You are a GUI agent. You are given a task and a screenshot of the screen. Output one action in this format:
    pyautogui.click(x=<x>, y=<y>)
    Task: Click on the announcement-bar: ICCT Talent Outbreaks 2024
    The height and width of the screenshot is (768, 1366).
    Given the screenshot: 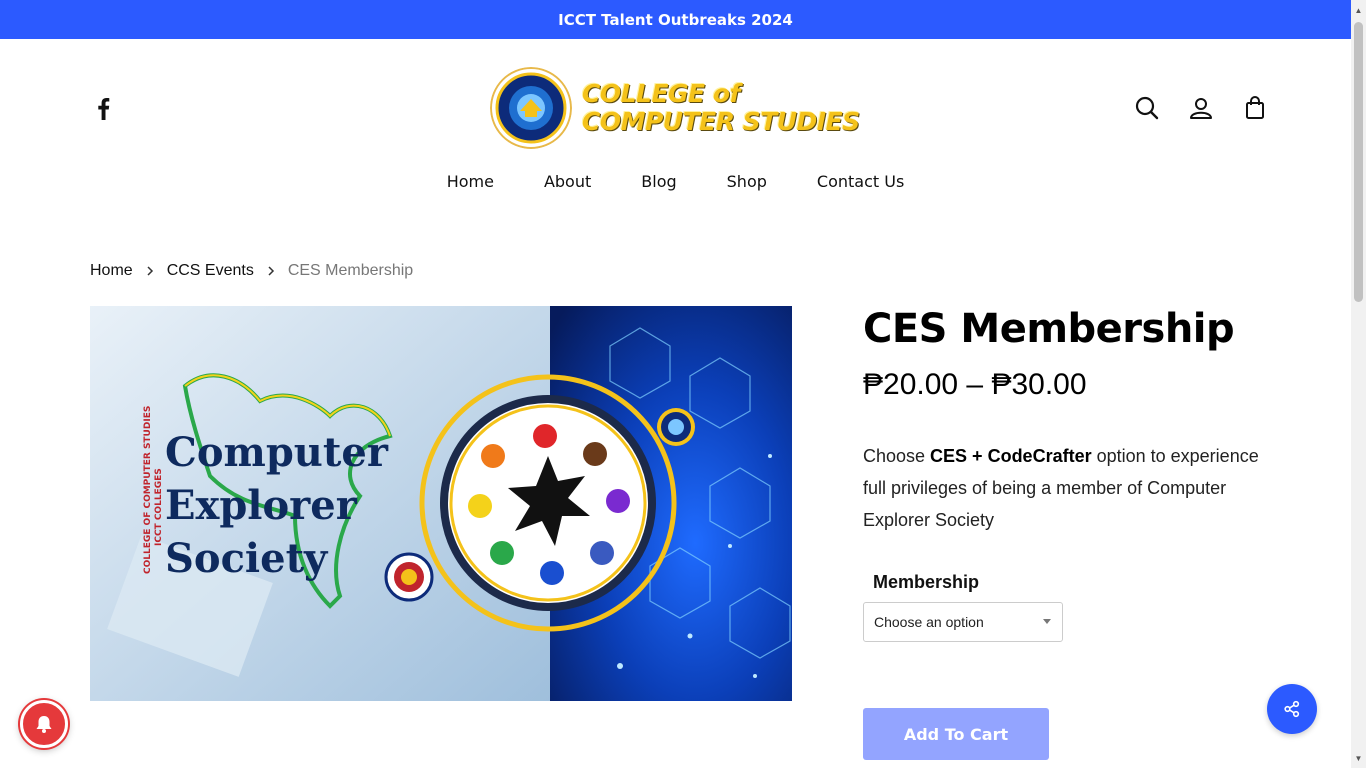 What is the action you would take?
    pyautogui.click(x=675, y=19)
    